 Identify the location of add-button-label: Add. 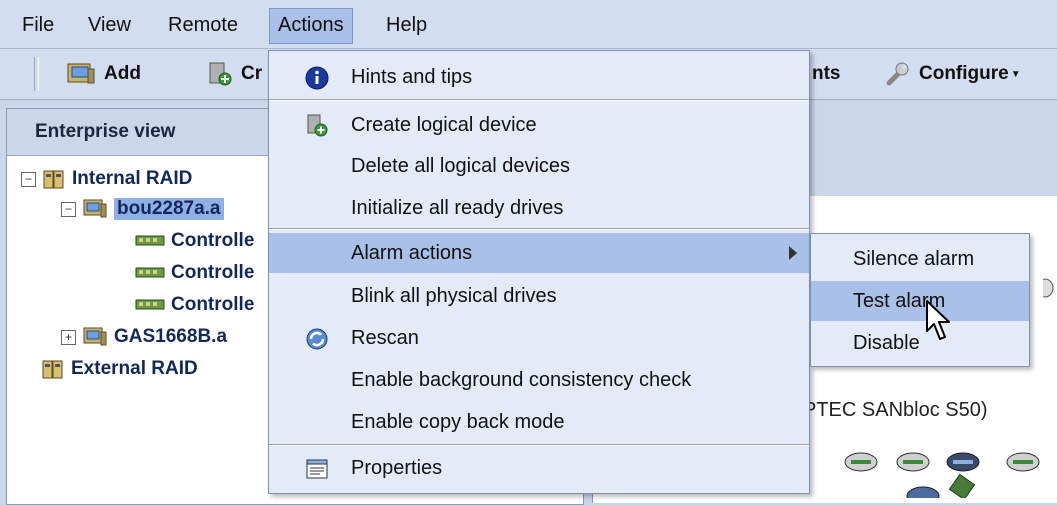
(122, 73).